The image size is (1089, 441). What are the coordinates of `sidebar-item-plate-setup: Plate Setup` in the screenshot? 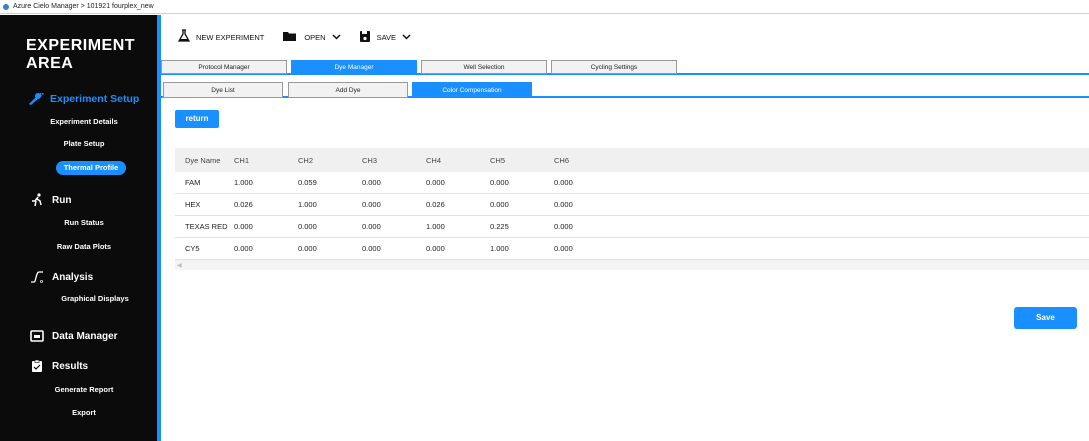 It's located at (84, 144).